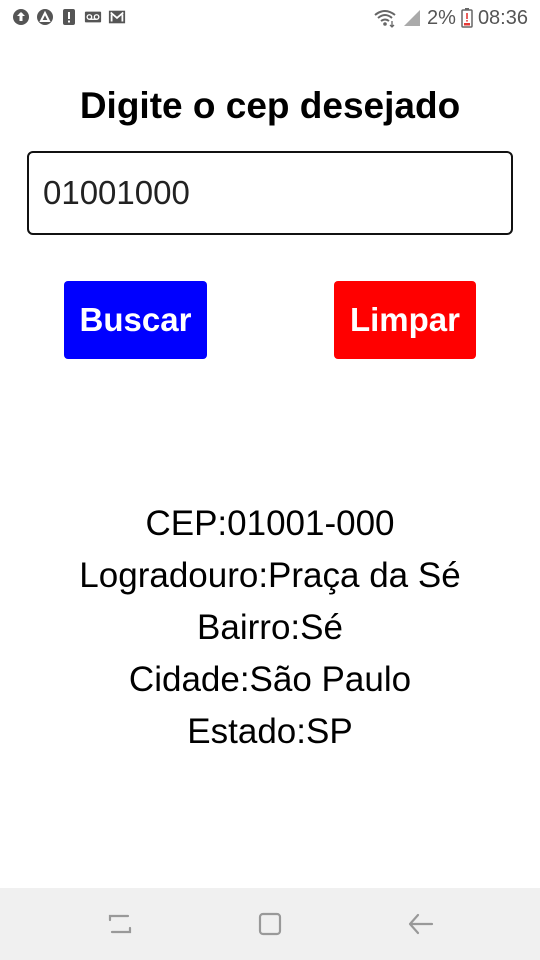  I want to click on home-icon, so click(270, 924).